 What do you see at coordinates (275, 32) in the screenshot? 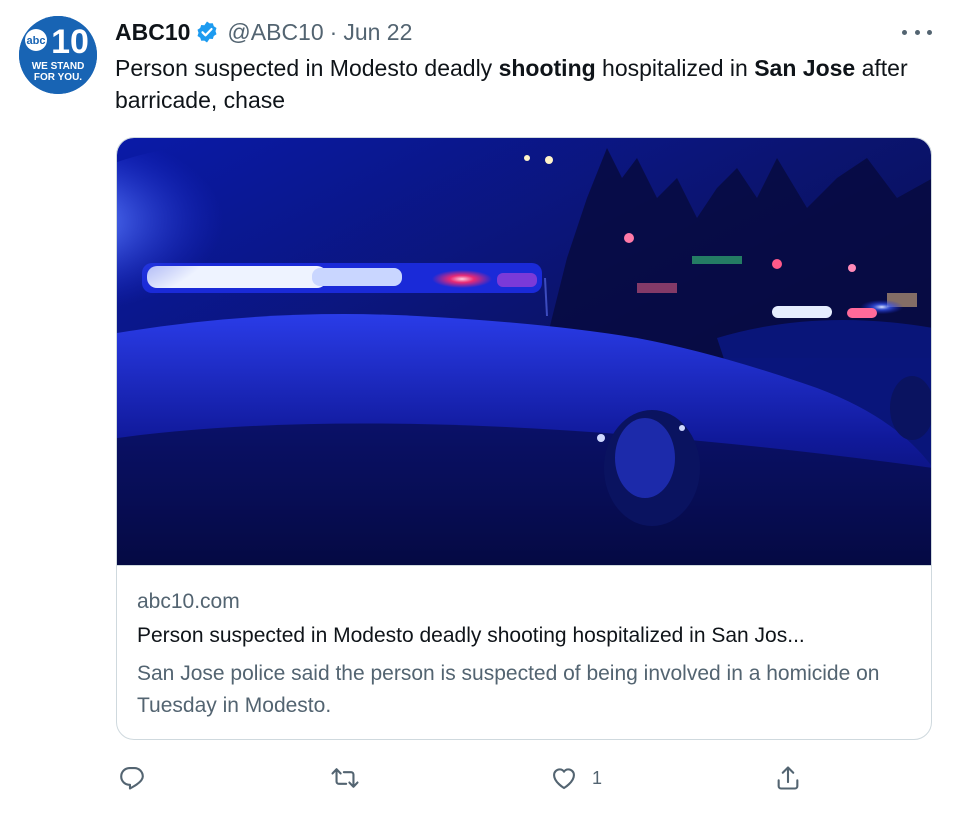
I see `handle: @ABC10` at bounding box center [275, 32].